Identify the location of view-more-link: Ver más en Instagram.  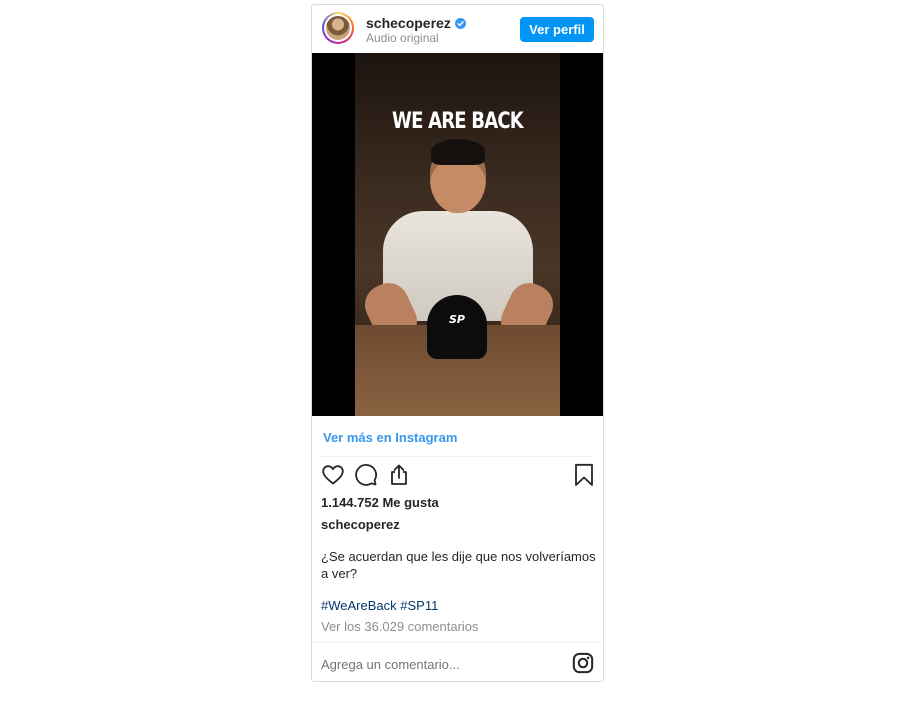
(390, 437).